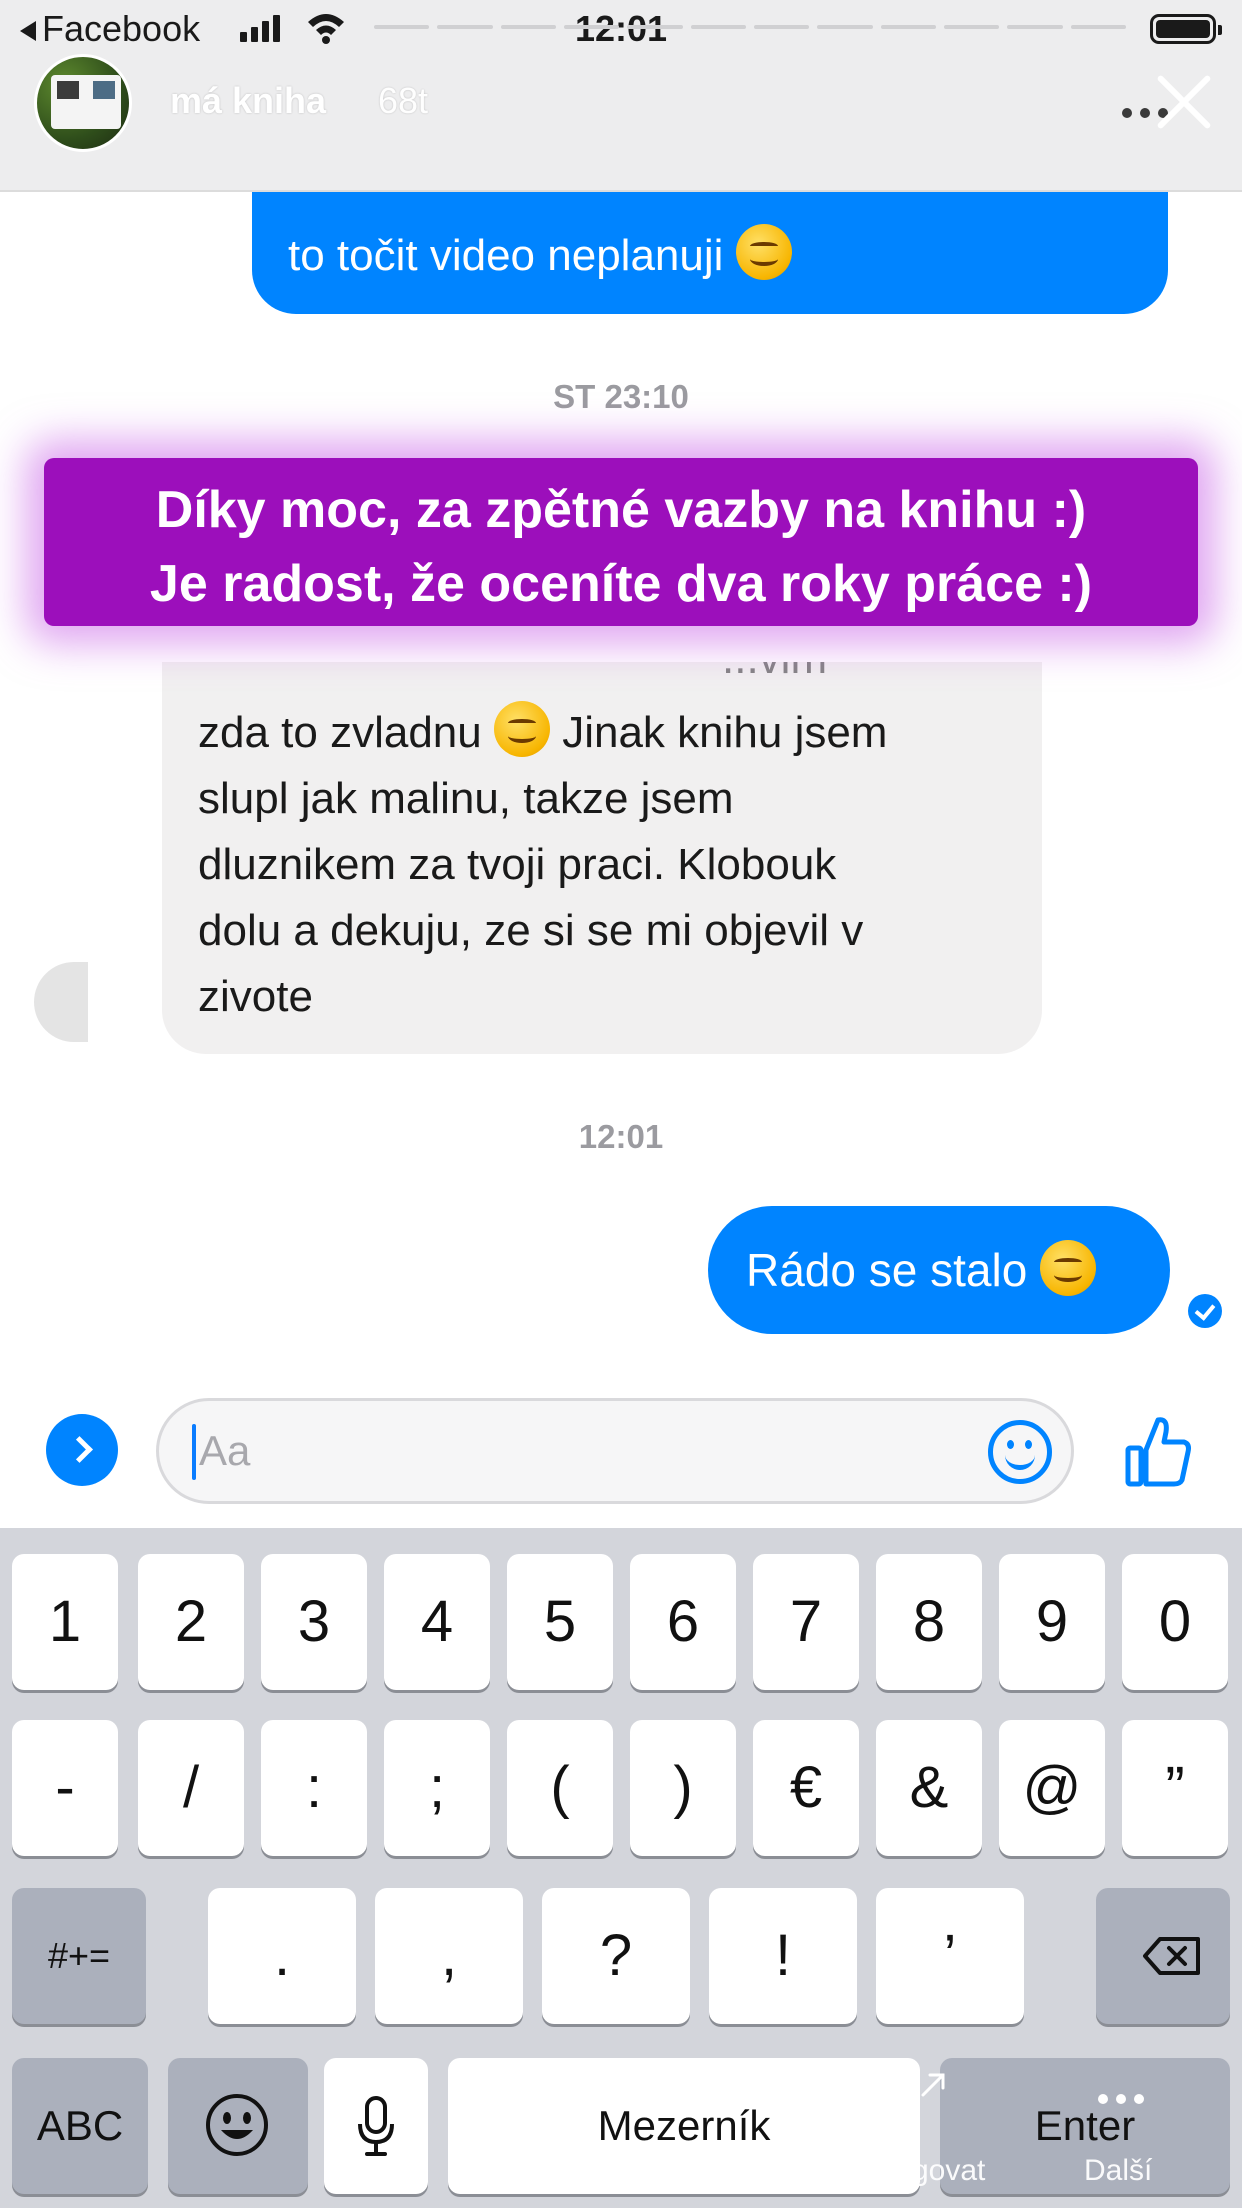 The image size is (1242, 2208). What do you see at coordinates (1175, 1622) in the screenshot?
I see `key-0: 0` at bounding box center [1175, 1622].